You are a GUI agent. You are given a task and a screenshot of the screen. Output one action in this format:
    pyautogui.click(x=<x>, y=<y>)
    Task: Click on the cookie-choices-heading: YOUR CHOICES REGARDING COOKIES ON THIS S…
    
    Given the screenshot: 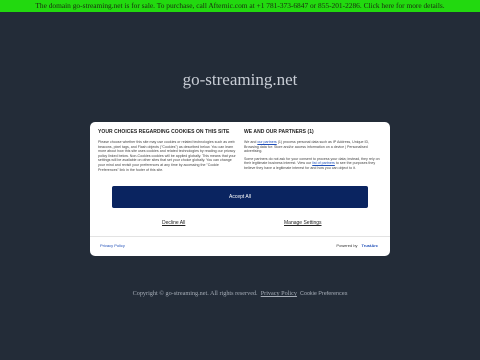 What is the action you would take?
    pyautogui.click(x=164, y=132)
    